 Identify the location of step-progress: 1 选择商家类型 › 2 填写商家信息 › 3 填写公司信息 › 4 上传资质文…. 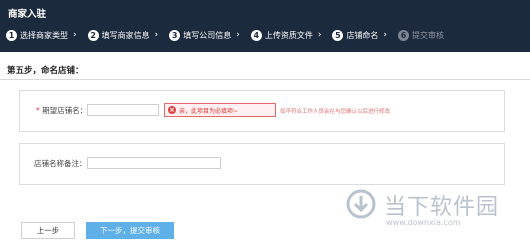
(230, 35).